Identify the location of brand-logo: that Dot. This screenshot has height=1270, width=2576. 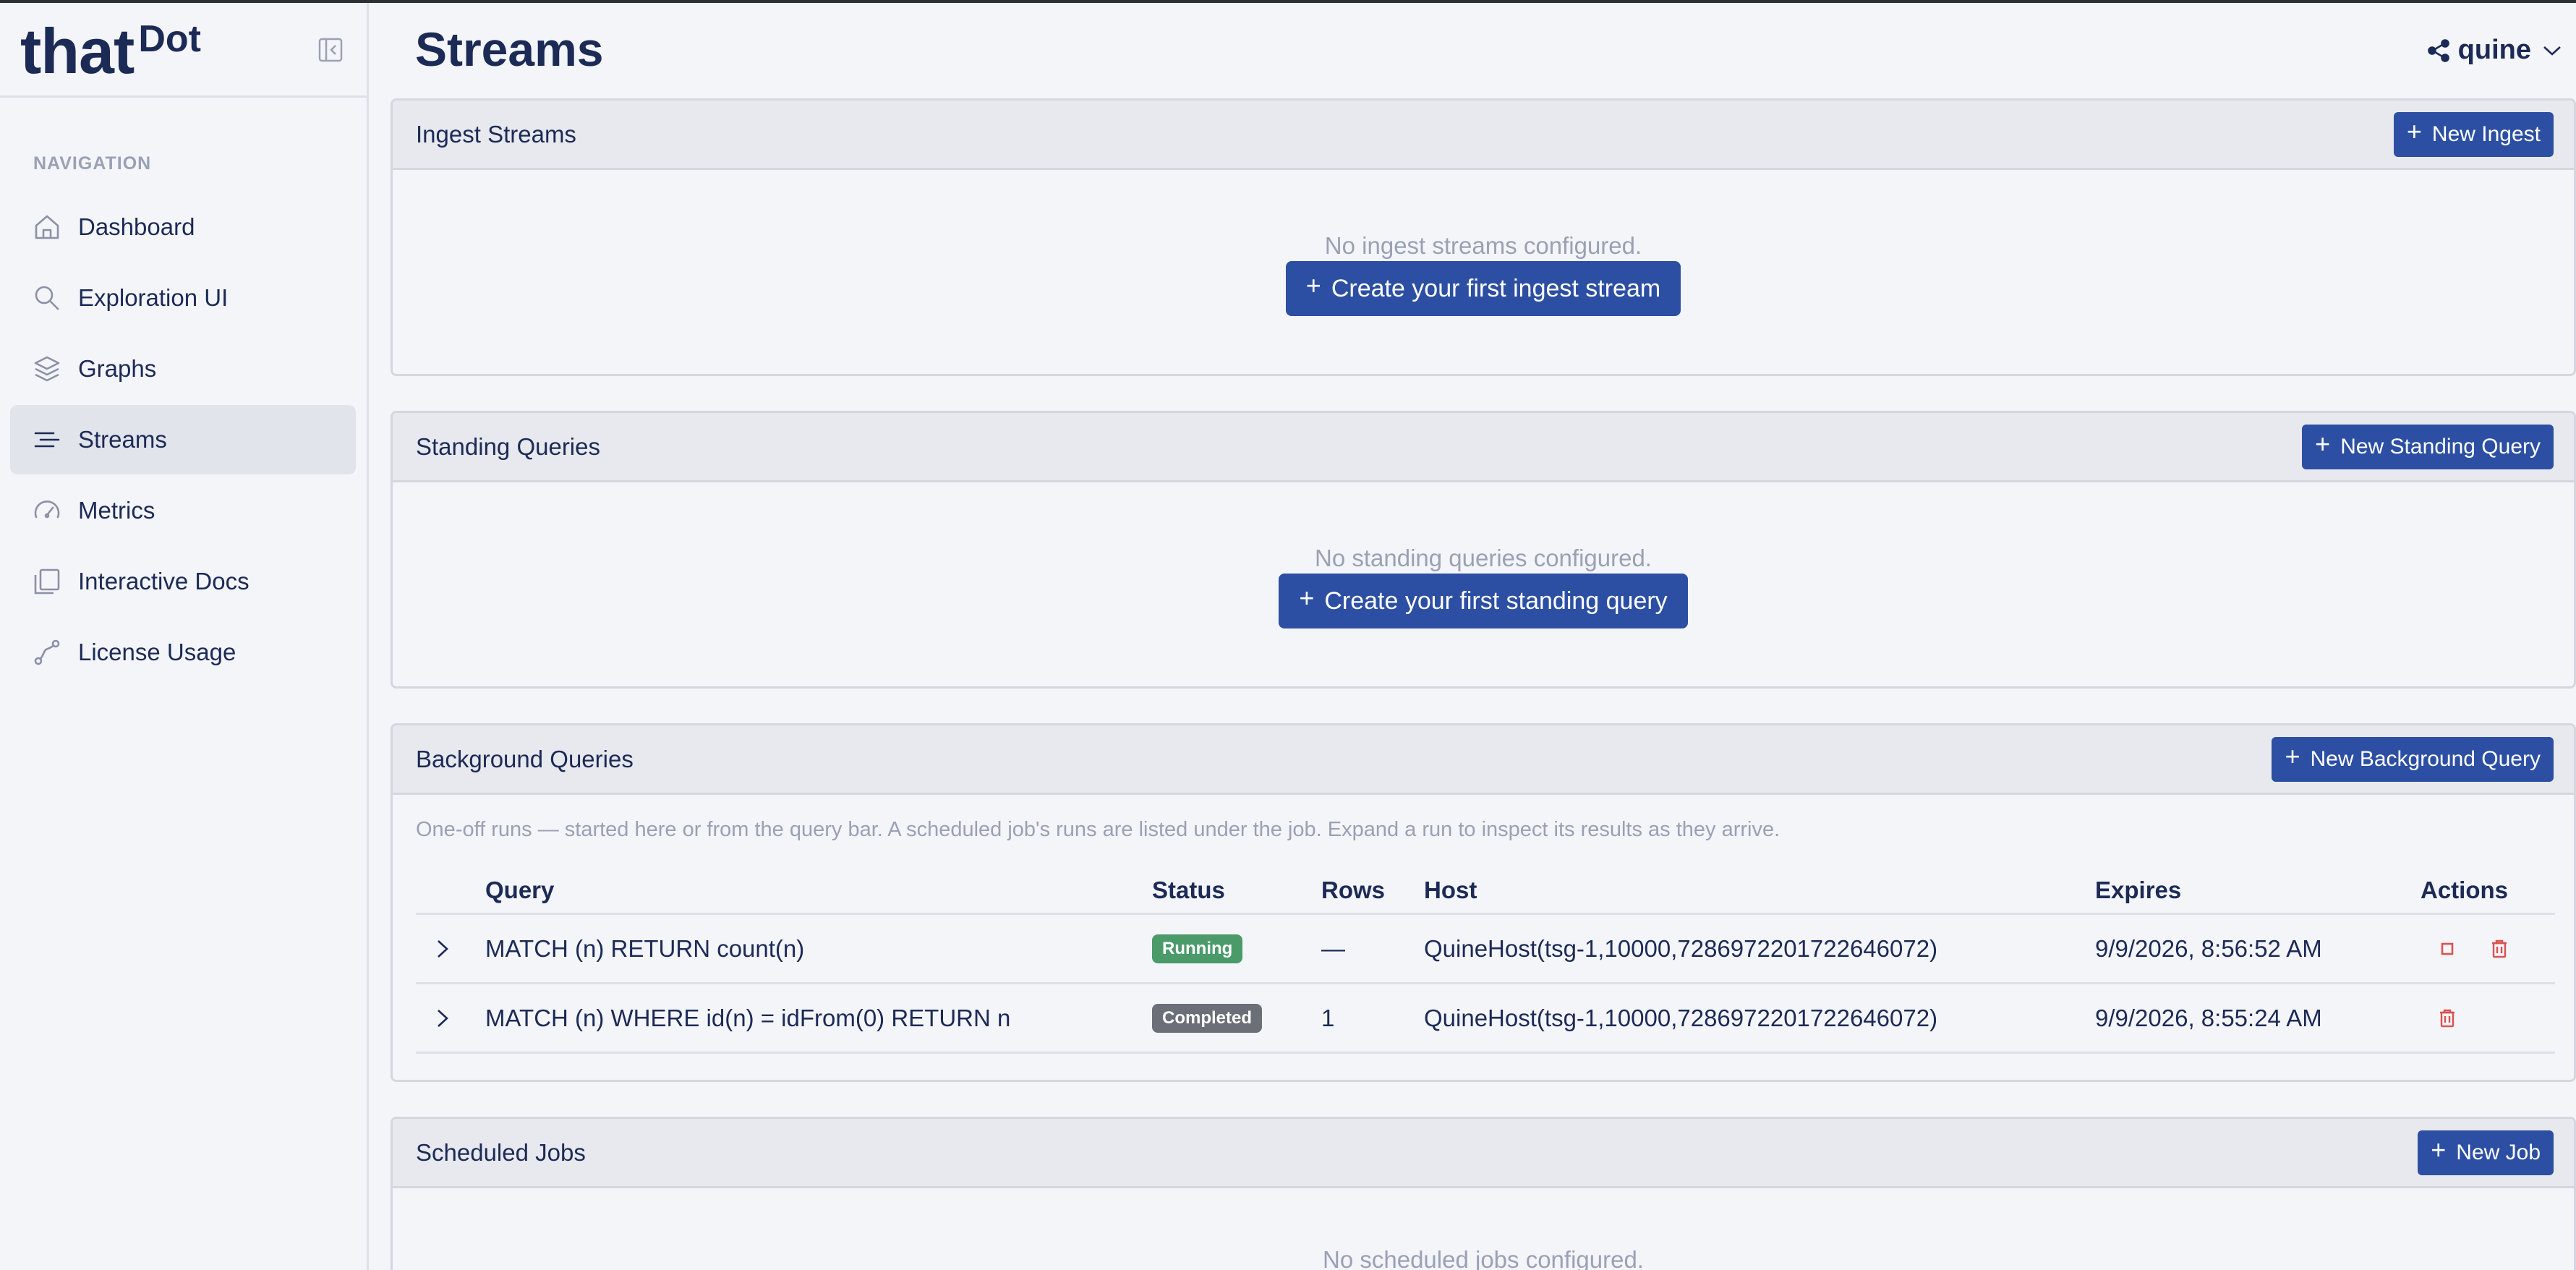
(110, 51).